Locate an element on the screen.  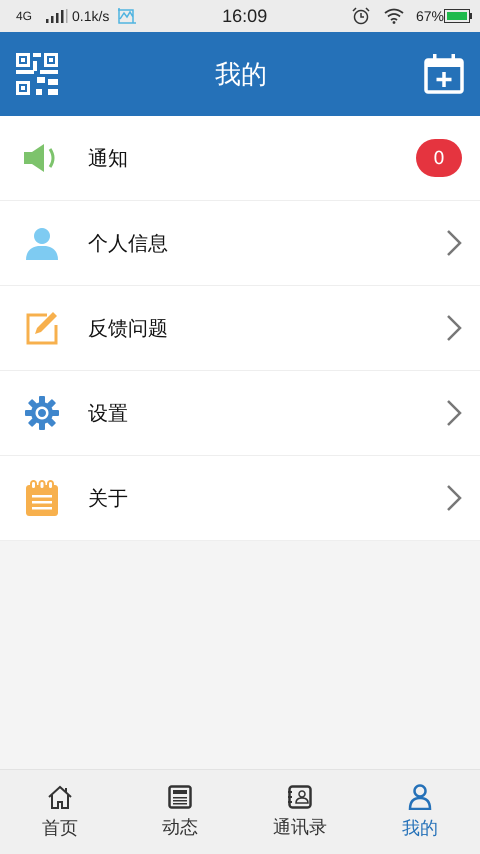
menu-item: 通知 0 is located at coordinates (240, 158).